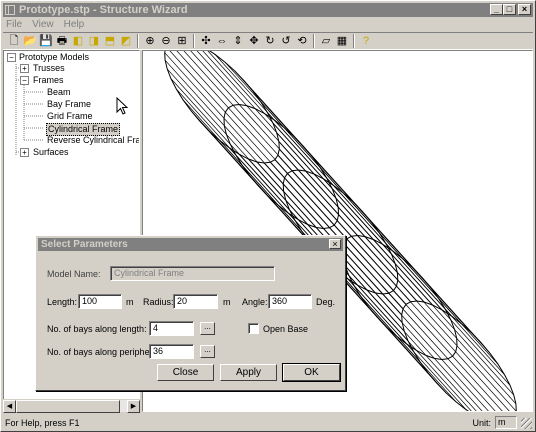 The image size is (536, 432). What do you see at coordinates (122, 106) in the screenshot?
I see `mouse-cursor-icon` at bounding box center [122, 106].